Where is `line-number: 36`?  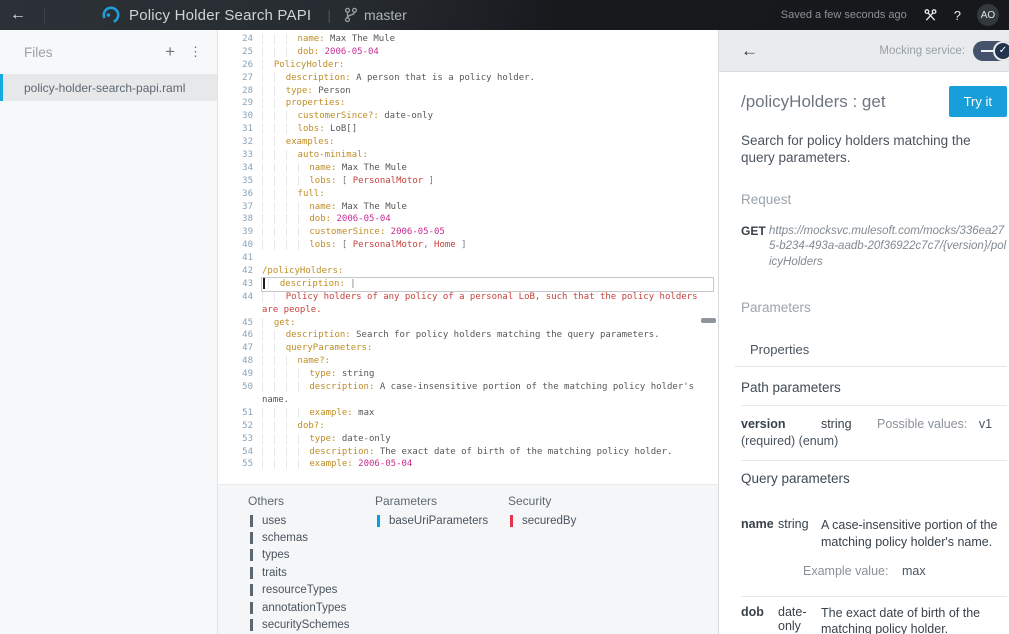 line-number: 36 is located at coordinates (247, 193).